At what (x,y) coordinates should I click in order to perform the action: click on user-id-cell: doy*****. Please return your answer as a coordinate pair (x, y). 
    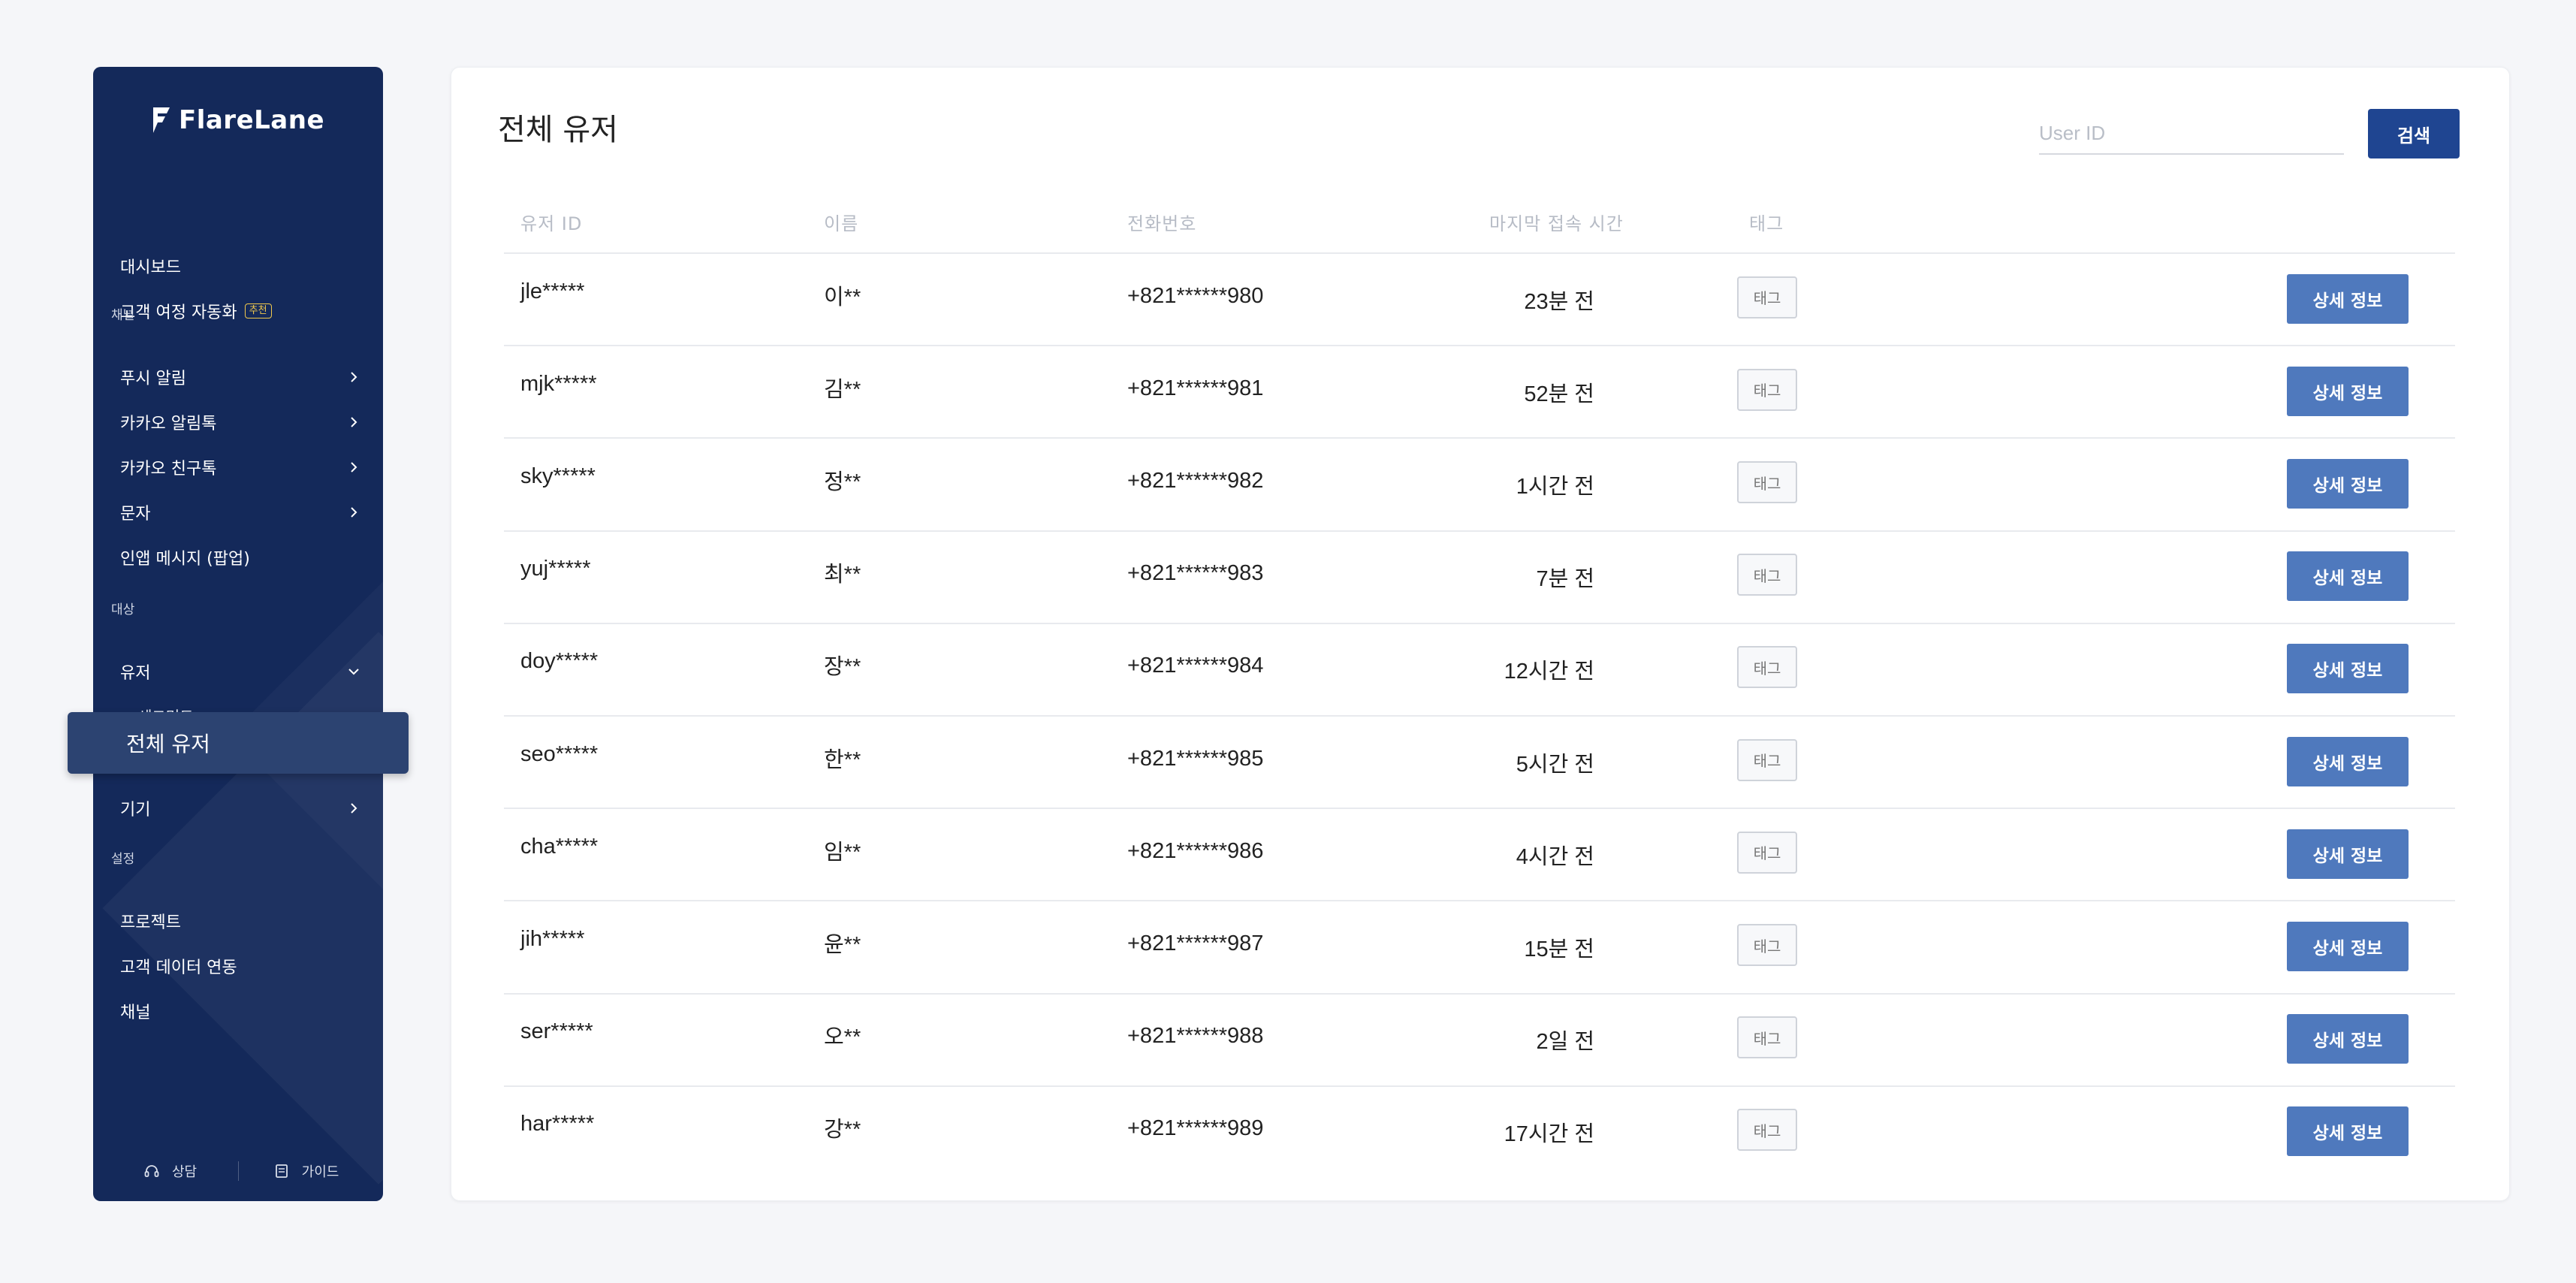
    Looking at the image, I should click on (559, 661).